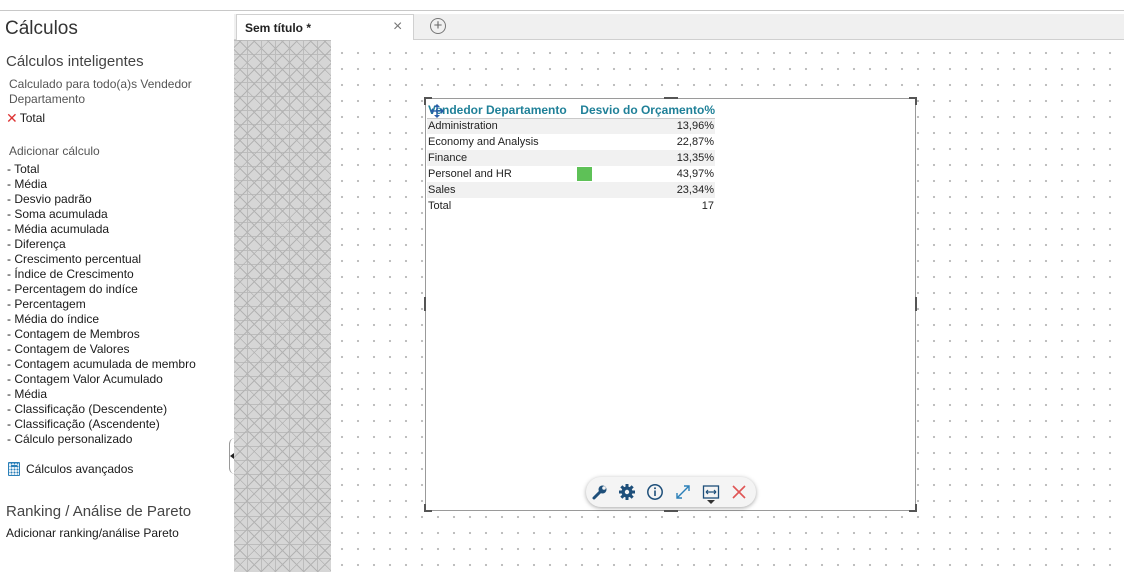  I want to click on calc-item-running-sum: - Soma acumulada, so click(101, 214).